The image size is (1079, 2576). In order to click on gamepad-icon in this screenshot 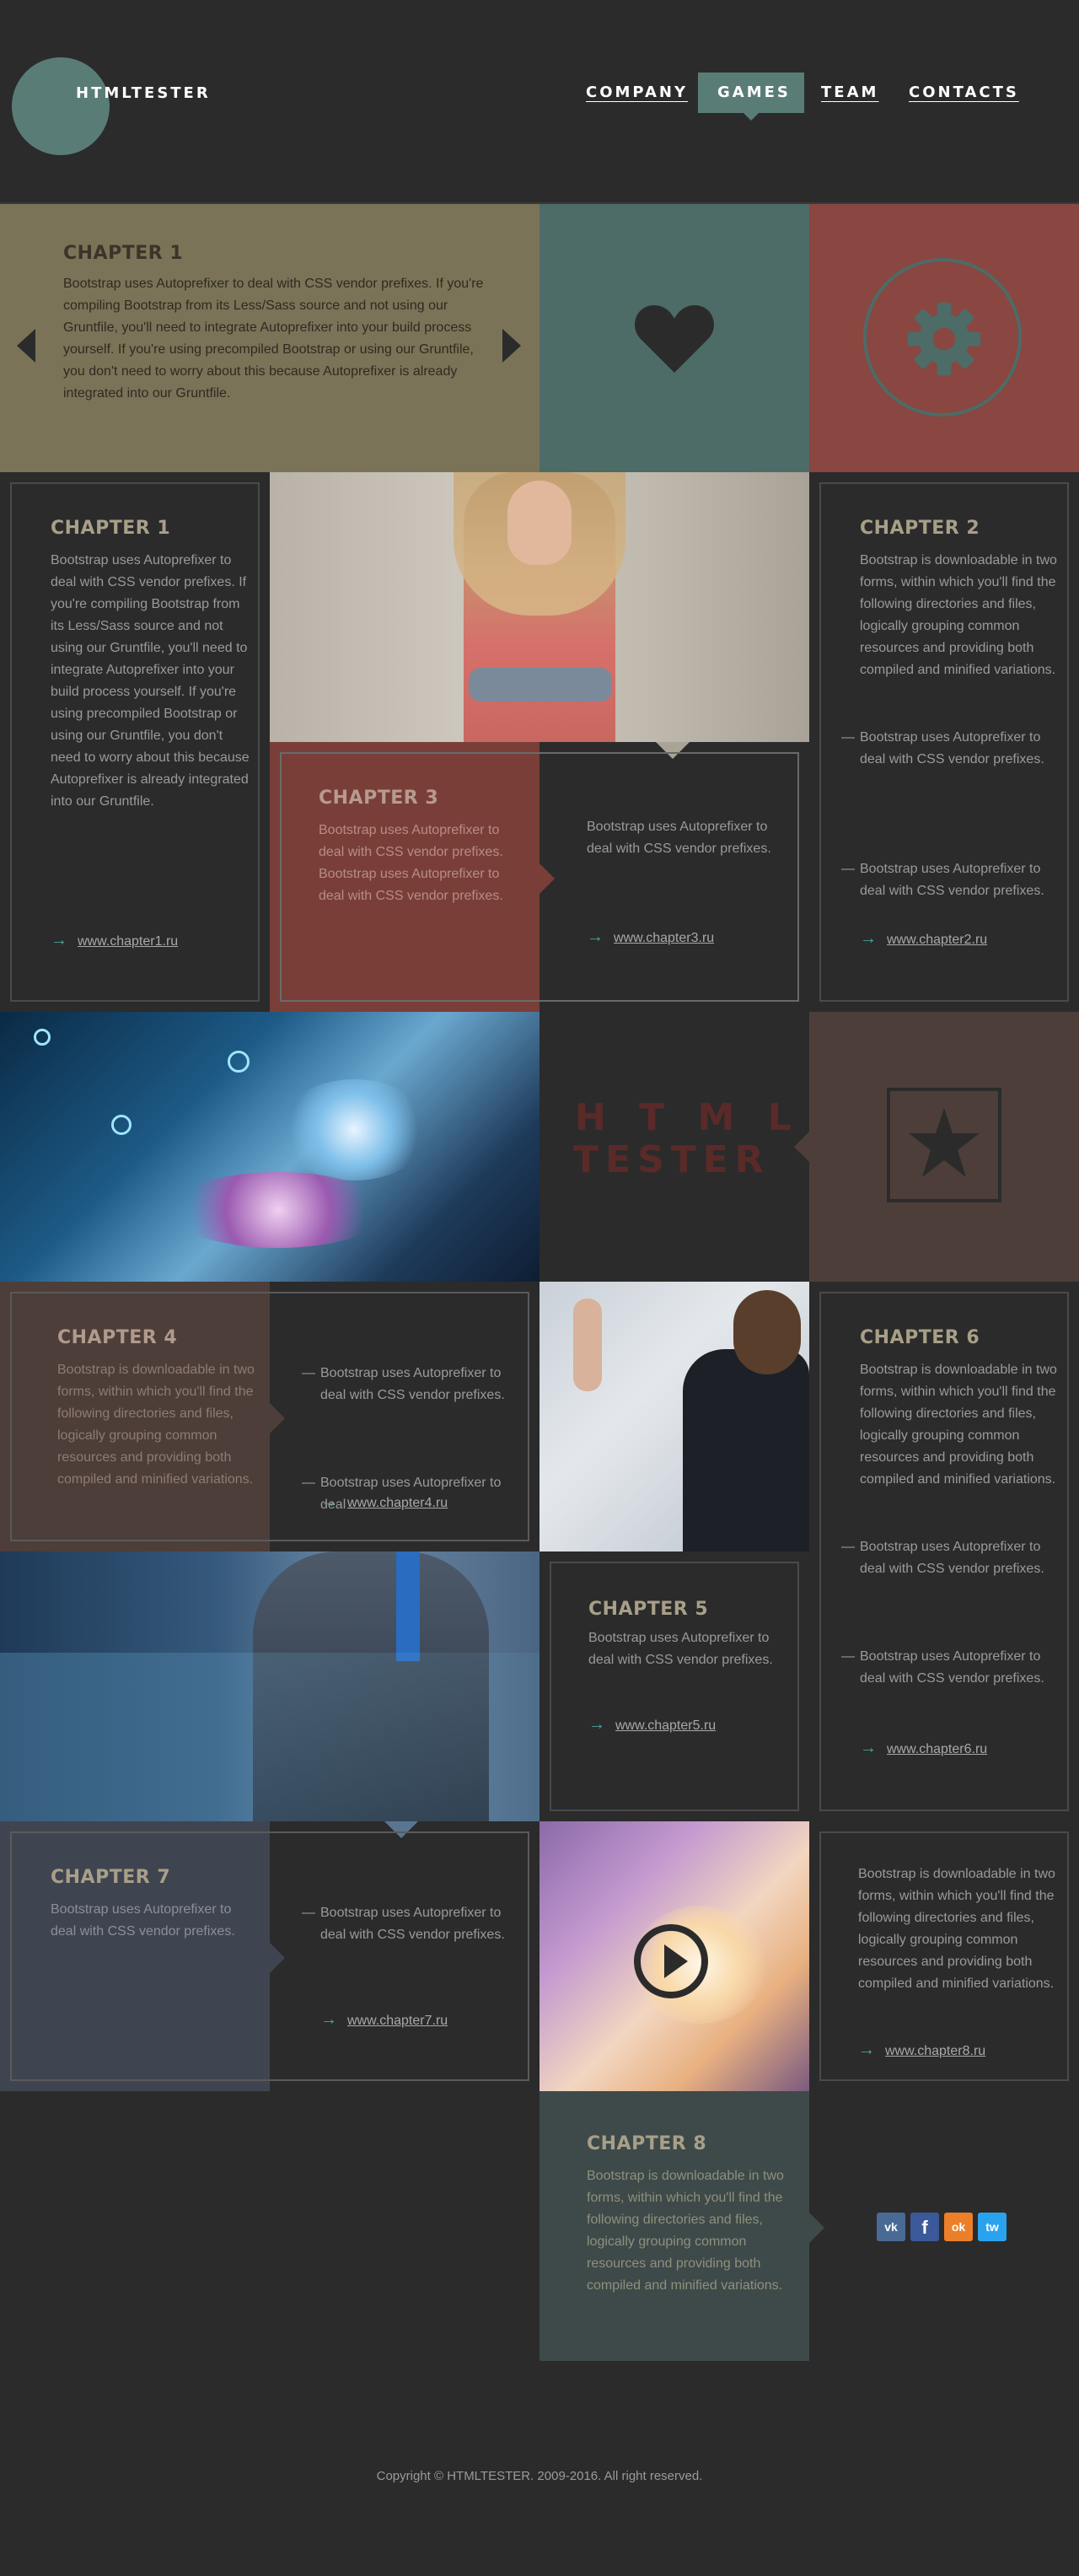, I will do `click(540, 685)`.